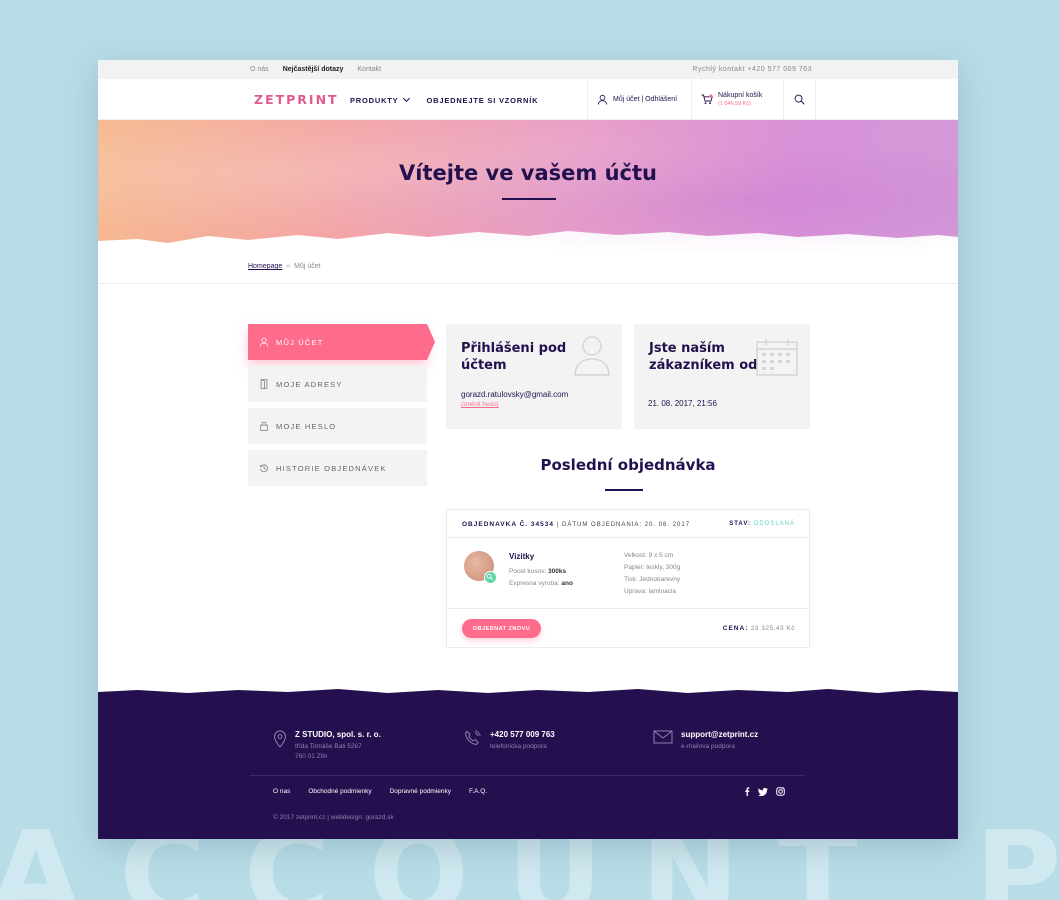 This screenshot has width=1060, height=900. Describe the element at coordinates (623, 525) in the screenshot. I see `order-date: | DÁTUM OBJEDNANIA: 20. 08. 2017` at that location.